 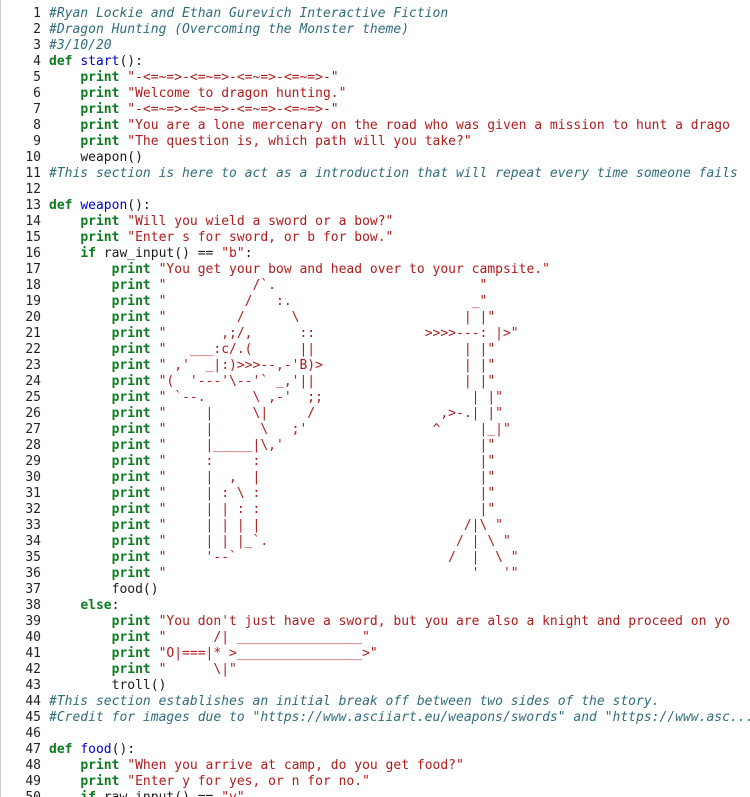 I want to click on line-number: 7, so click(x=37, y=109).